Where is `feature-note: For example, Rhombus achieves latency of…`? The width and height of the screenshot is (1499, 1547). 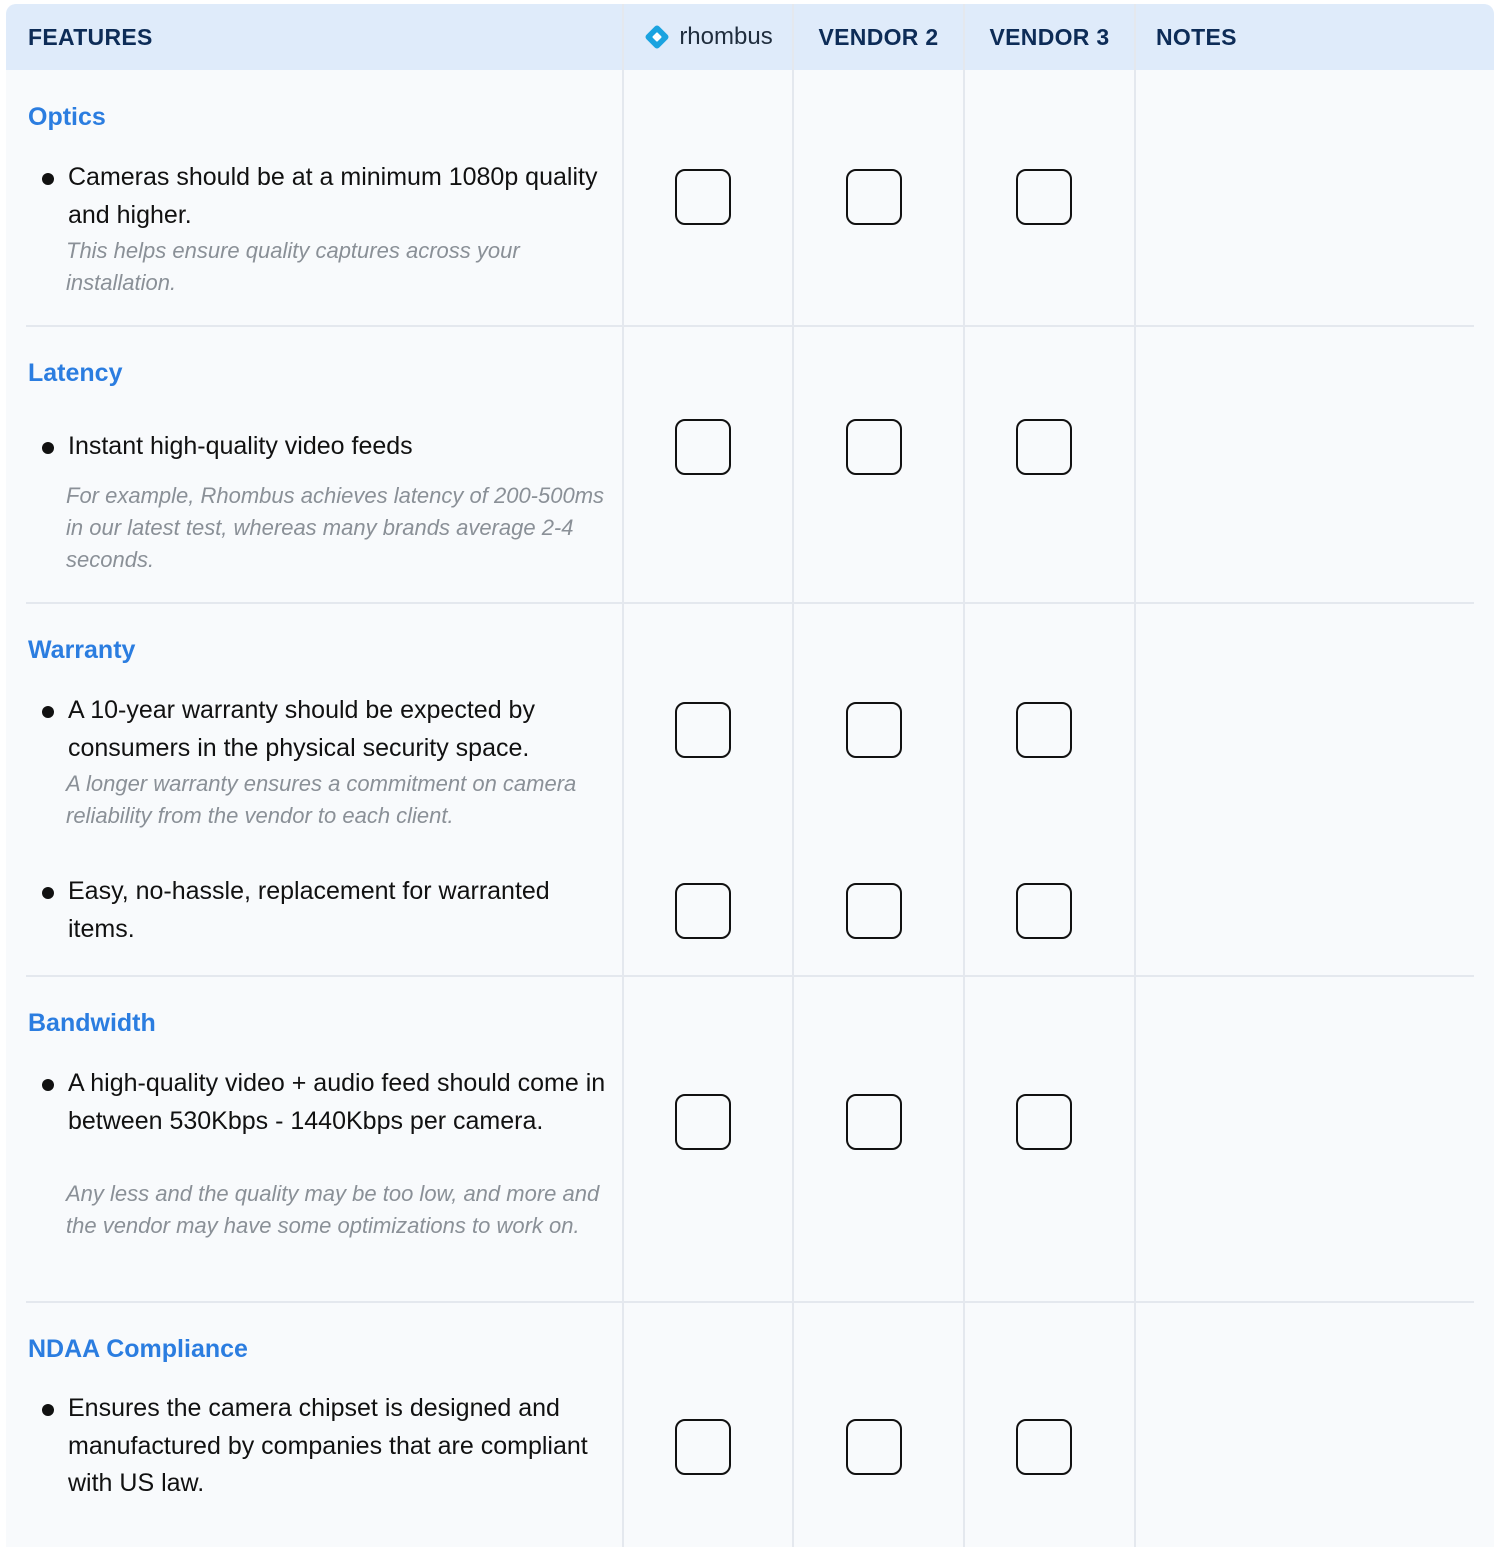 feature-note: For example, Rhombus achieves latency of… is located at coordinates (335, 527).